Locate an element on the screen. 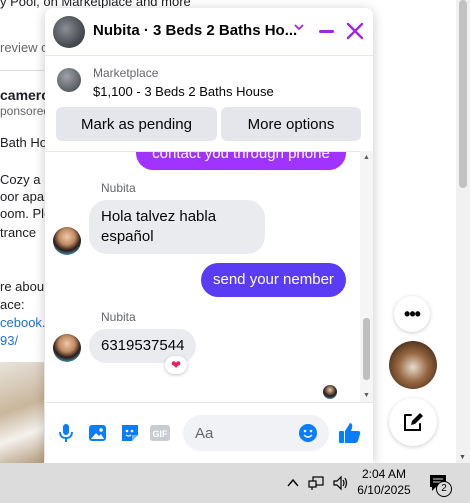 This screenshot has width=470, height=503. conversation-thumbnail is located at coordinates (69, 32).